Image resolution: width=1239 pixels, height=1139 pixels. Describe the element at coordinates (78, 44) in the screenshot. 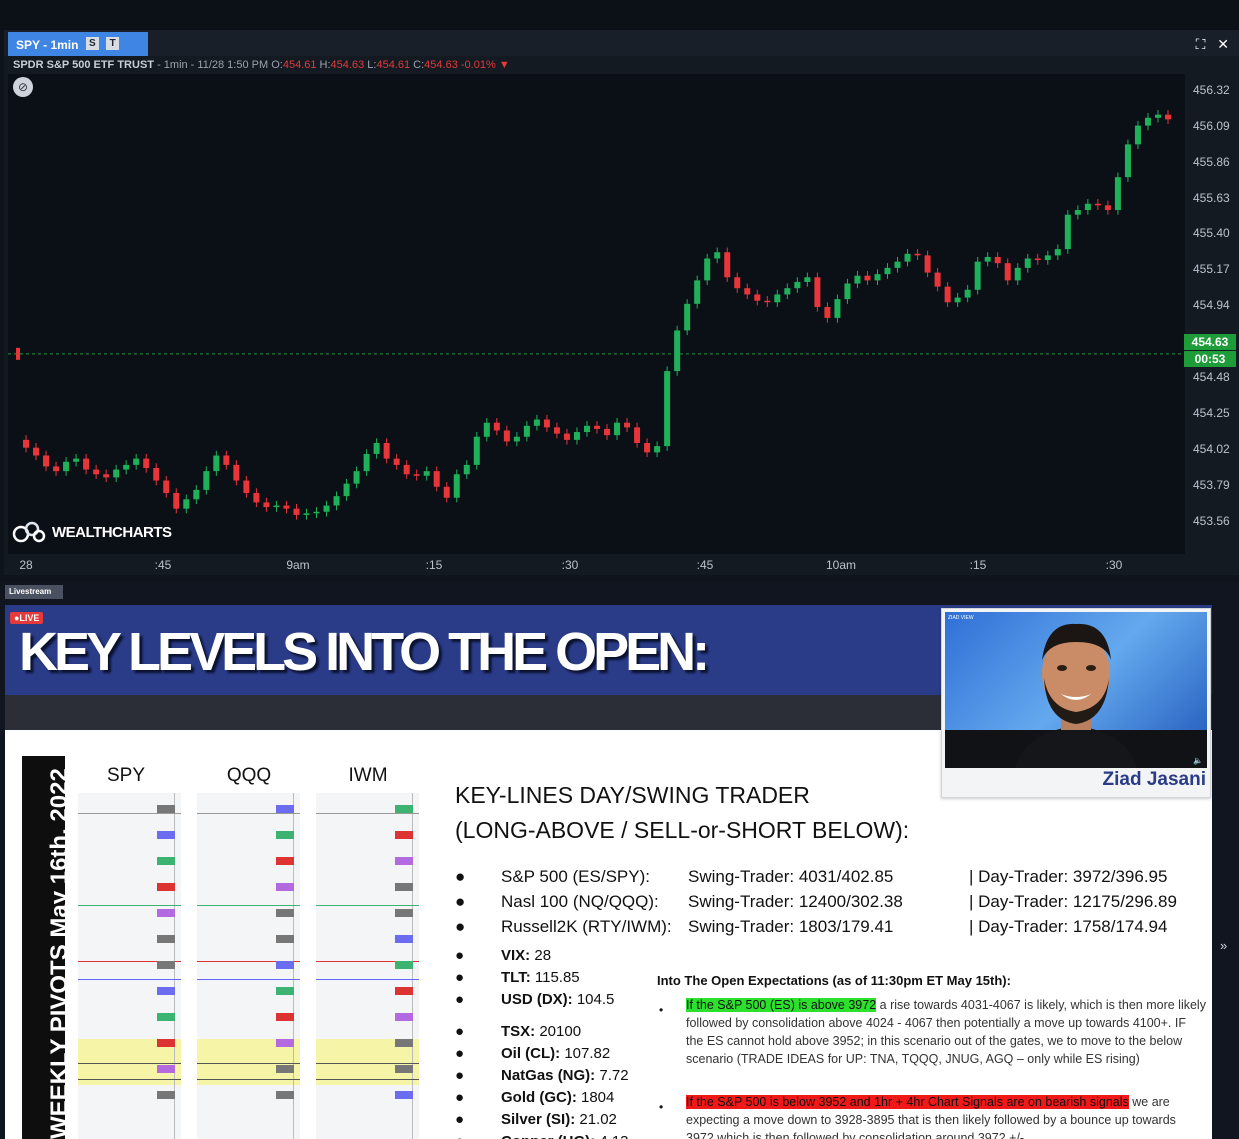

I see `chart-tab-spy: SPY - 1min S T` at that location.